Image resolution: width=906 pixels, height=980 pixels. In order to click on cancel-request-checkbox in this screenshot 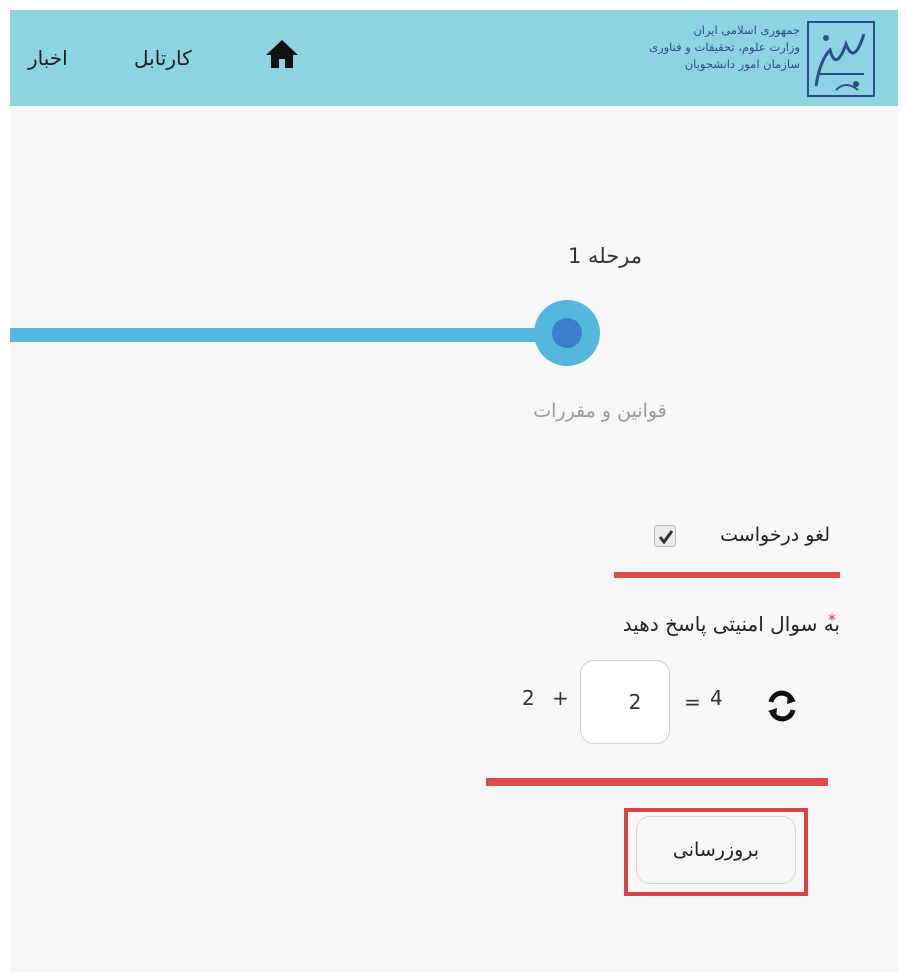, I will do `click(665, 536)`.